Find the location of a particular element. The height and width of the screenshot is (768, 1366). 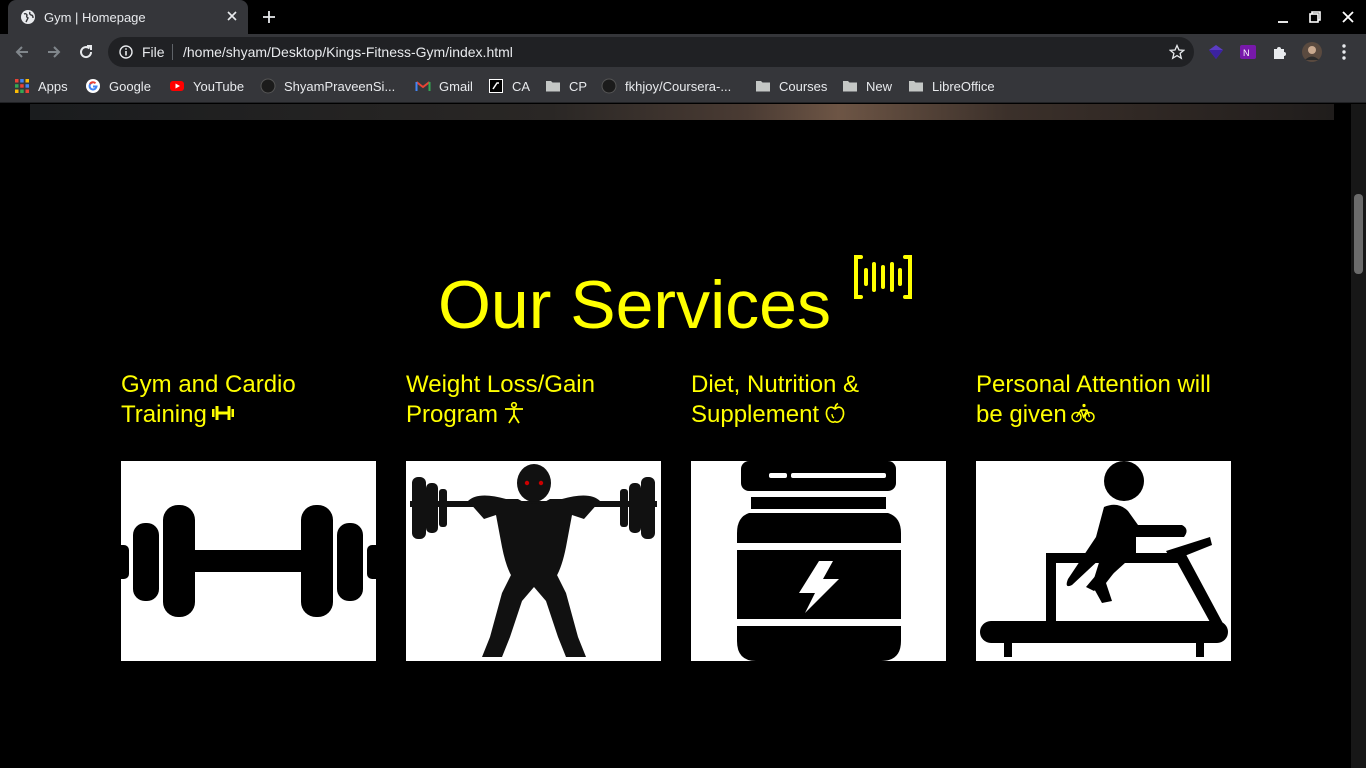

services-heading: Our Services is located at coordinates (675, 299).